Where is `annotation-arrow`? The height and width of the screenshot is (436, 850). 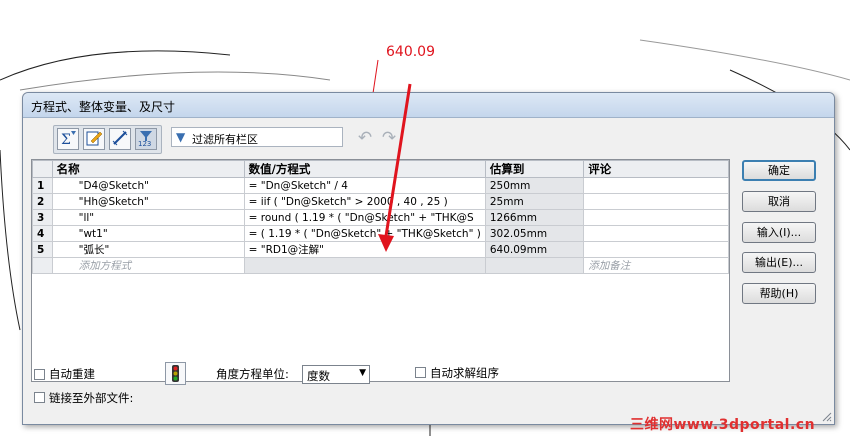
annotation-arrow is located at coordinates (395, 167).